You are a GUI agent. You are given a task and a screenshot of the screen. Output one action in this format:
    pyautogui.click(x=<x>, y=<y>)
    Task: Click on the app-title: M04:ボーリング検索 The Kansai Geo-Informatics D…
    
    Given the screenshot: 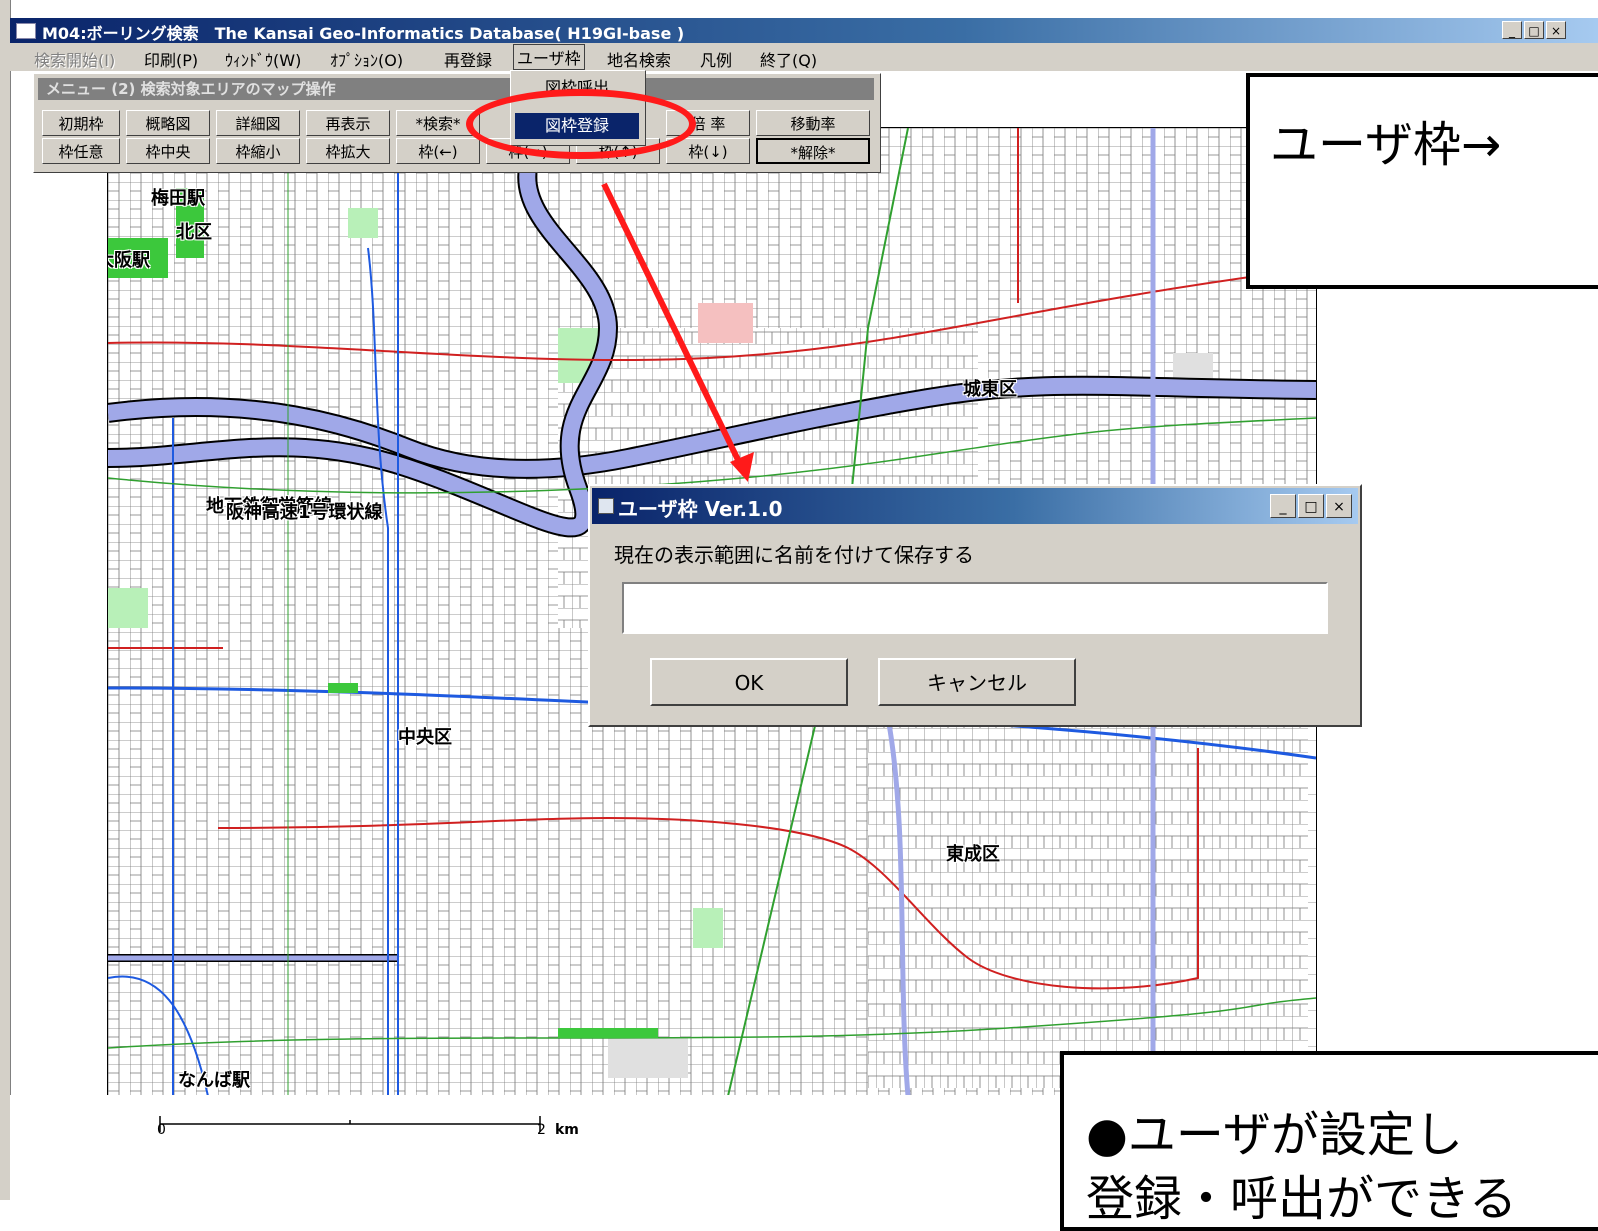 What is the action you would take?
    pyautogui.click(x=363, y=33)
    